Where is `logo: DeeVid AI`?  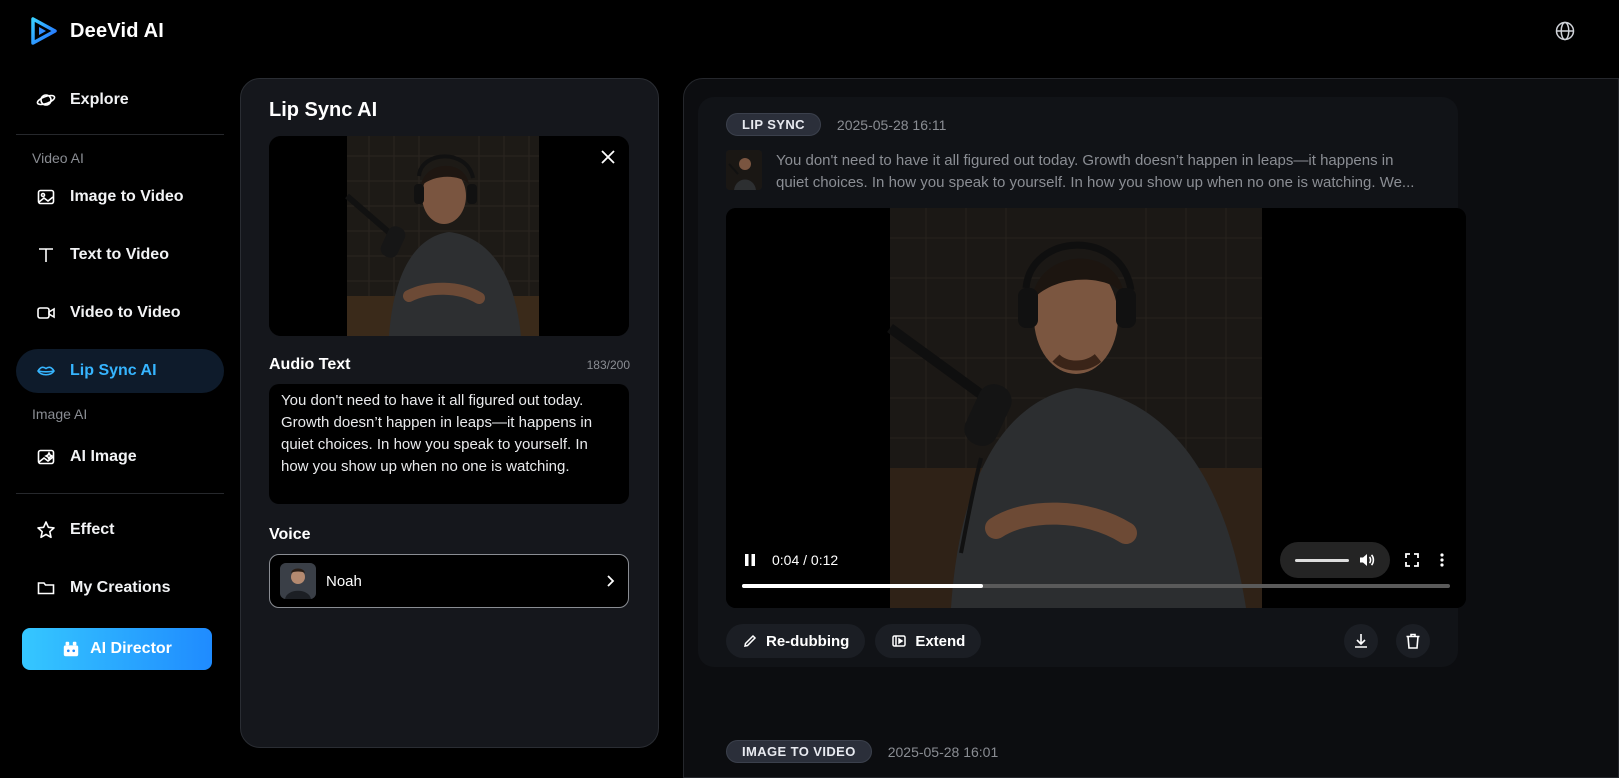 logo: DeeVid AI is located at coordinates (97, 31).